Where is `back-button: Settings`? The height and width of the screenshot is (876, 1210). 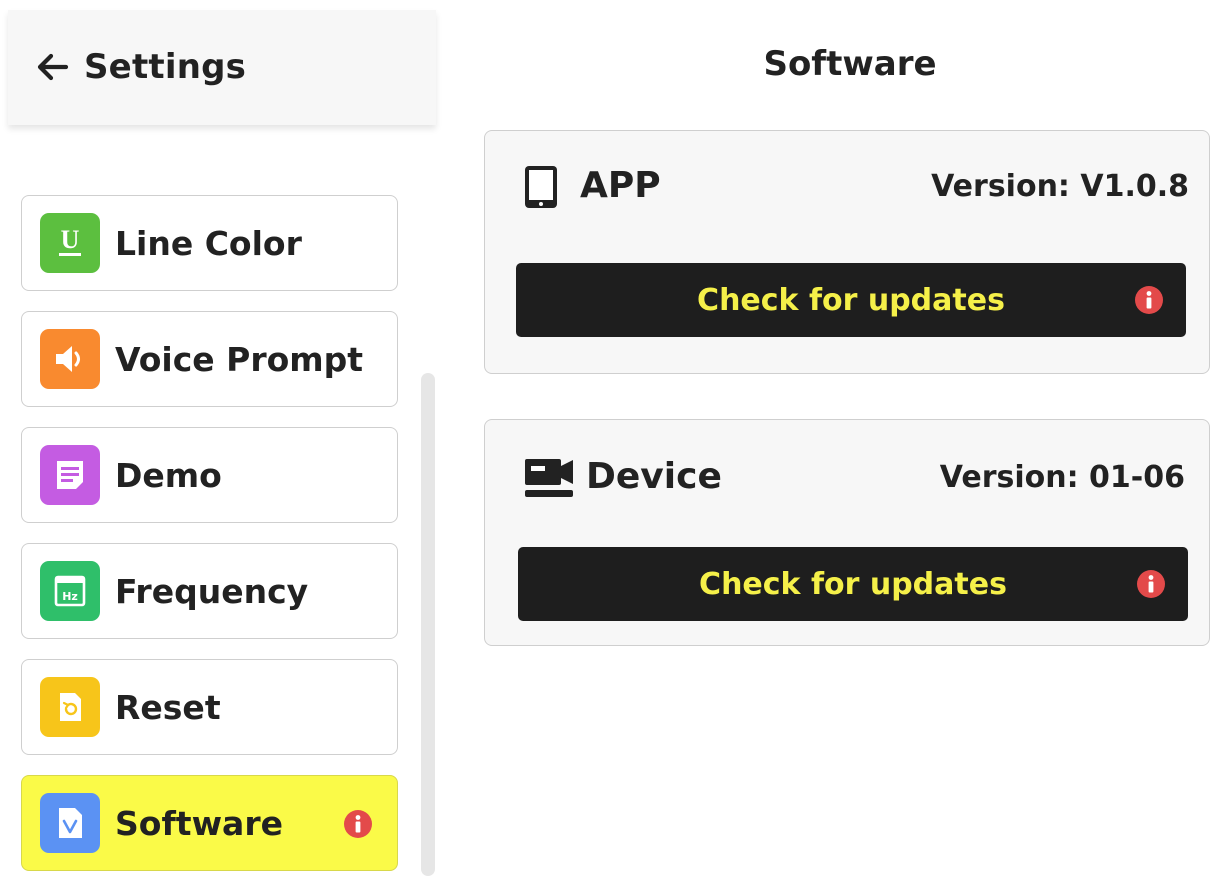 back-button: Settings is located at coordinates (139, 67).